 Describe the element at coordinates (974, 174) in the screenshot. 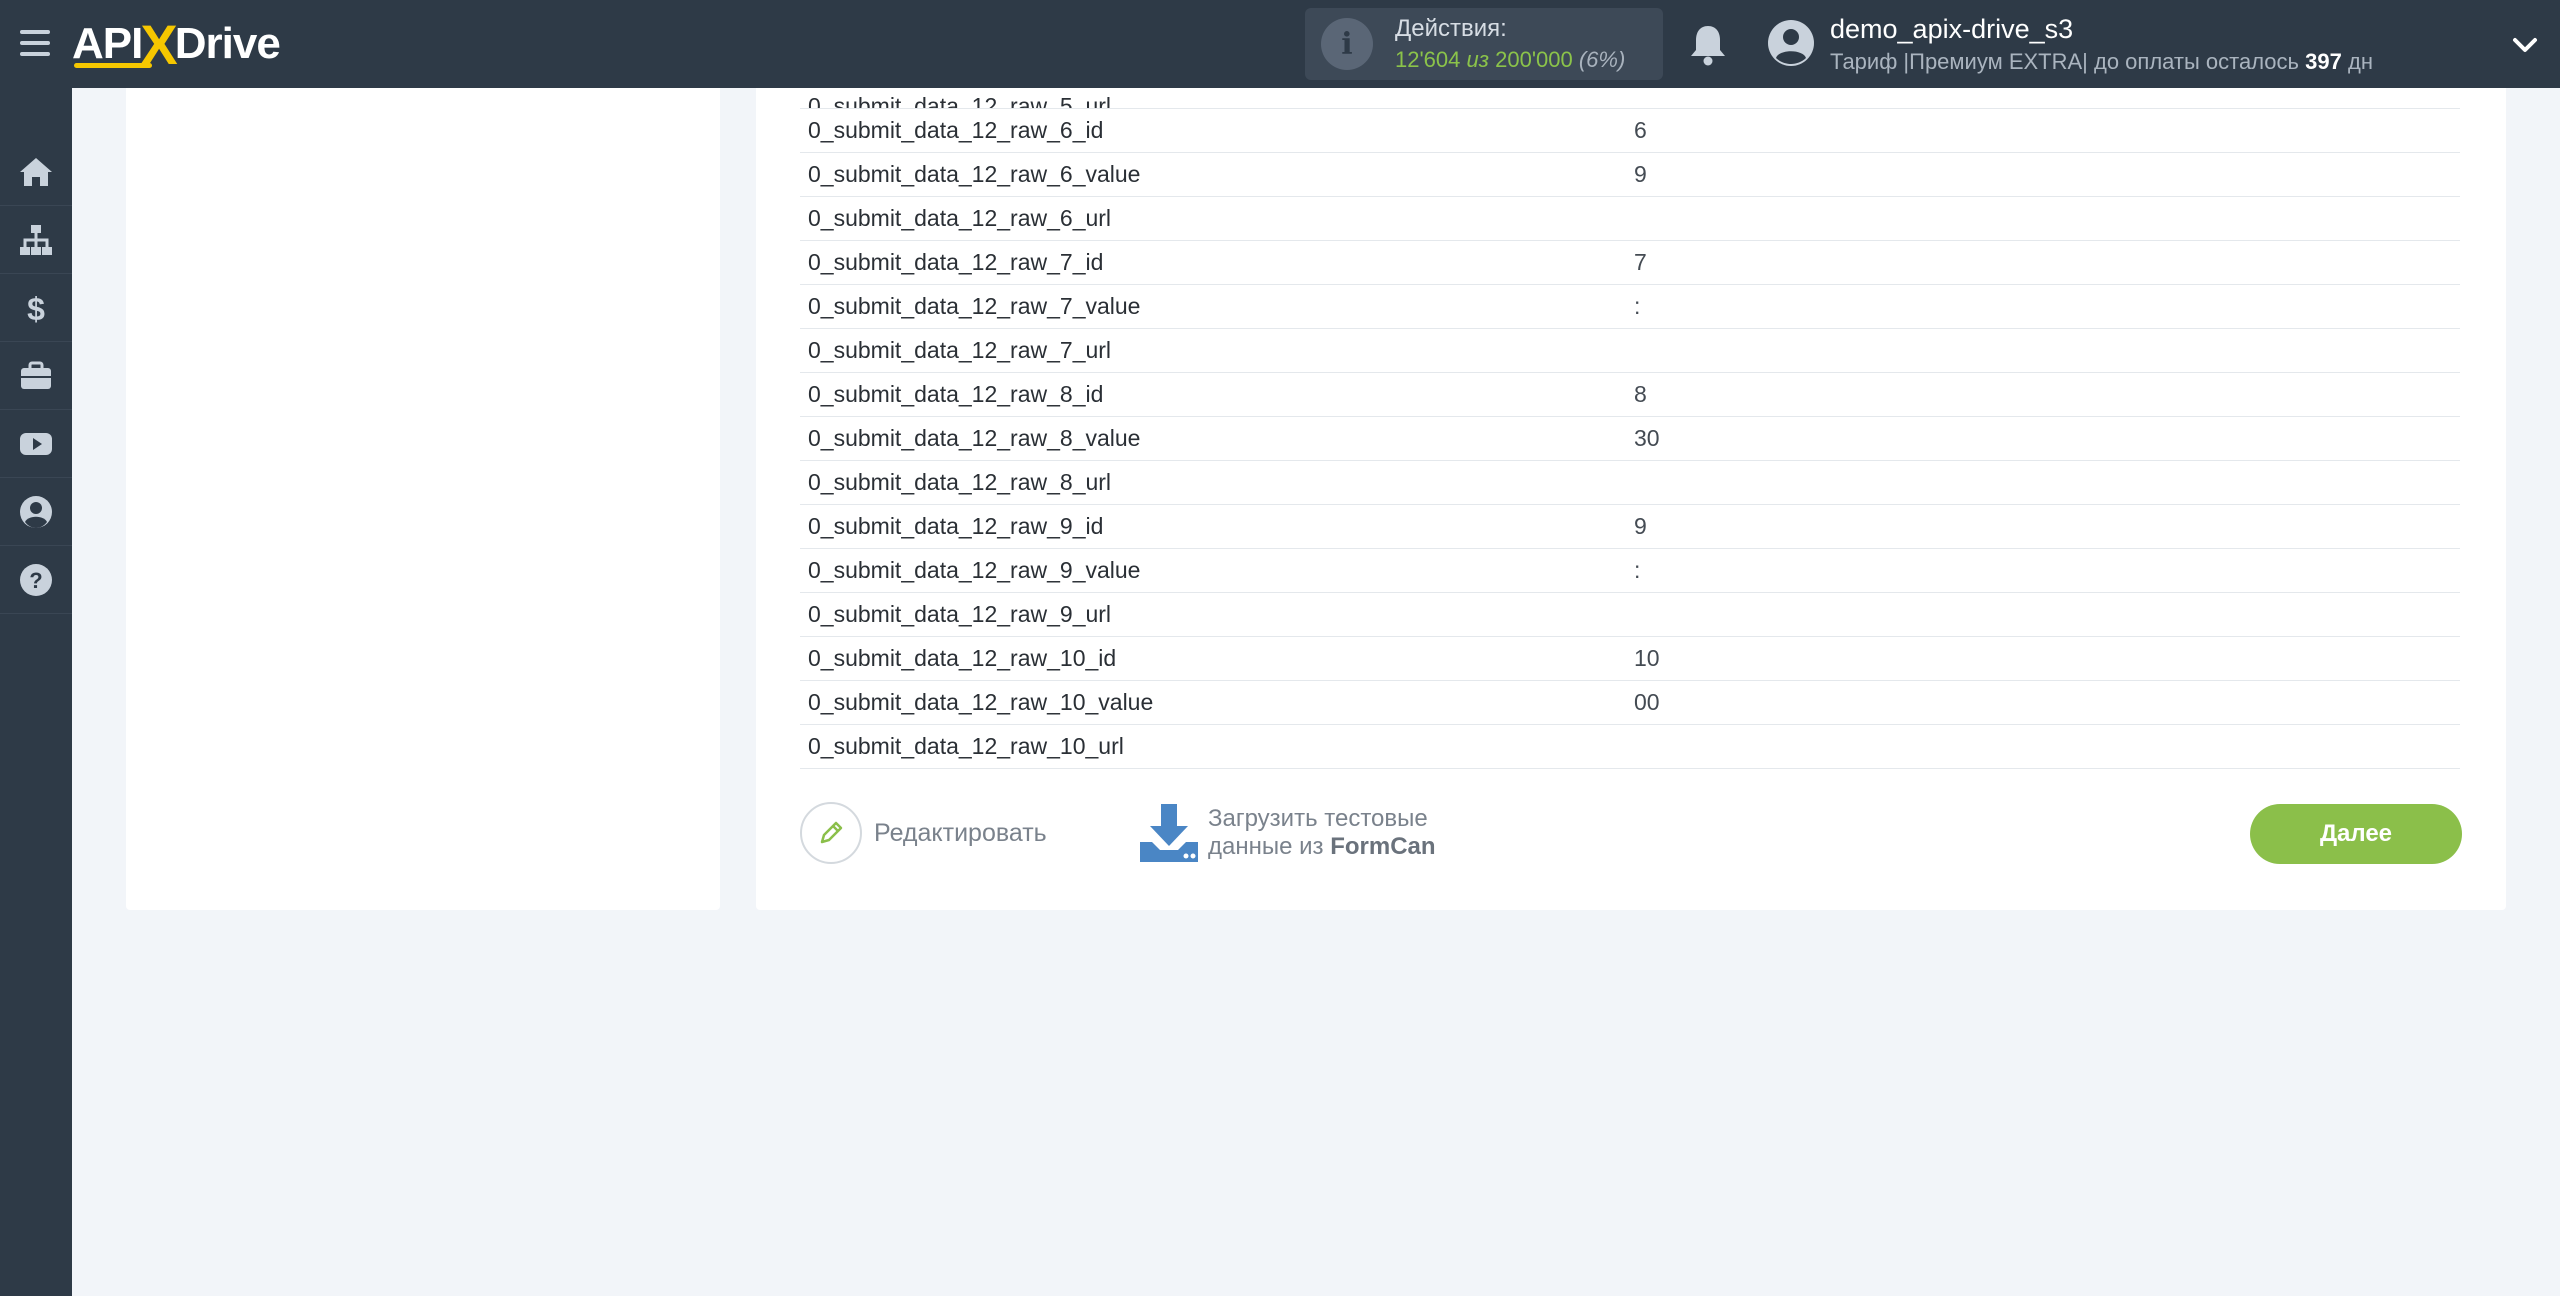

I see `row-key: 0_submit_data_12_raw_6_value` at that location.